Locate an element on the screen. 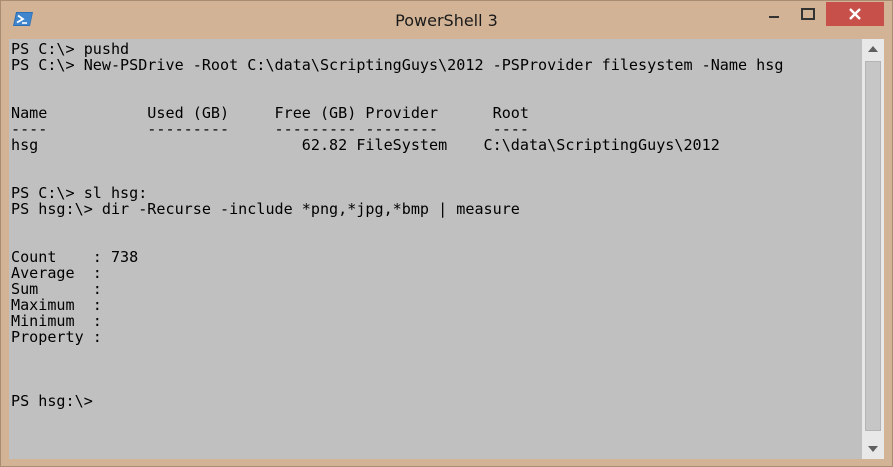 The image size is (893, 467). console-line: Property : is located at coordinates (56, 337).